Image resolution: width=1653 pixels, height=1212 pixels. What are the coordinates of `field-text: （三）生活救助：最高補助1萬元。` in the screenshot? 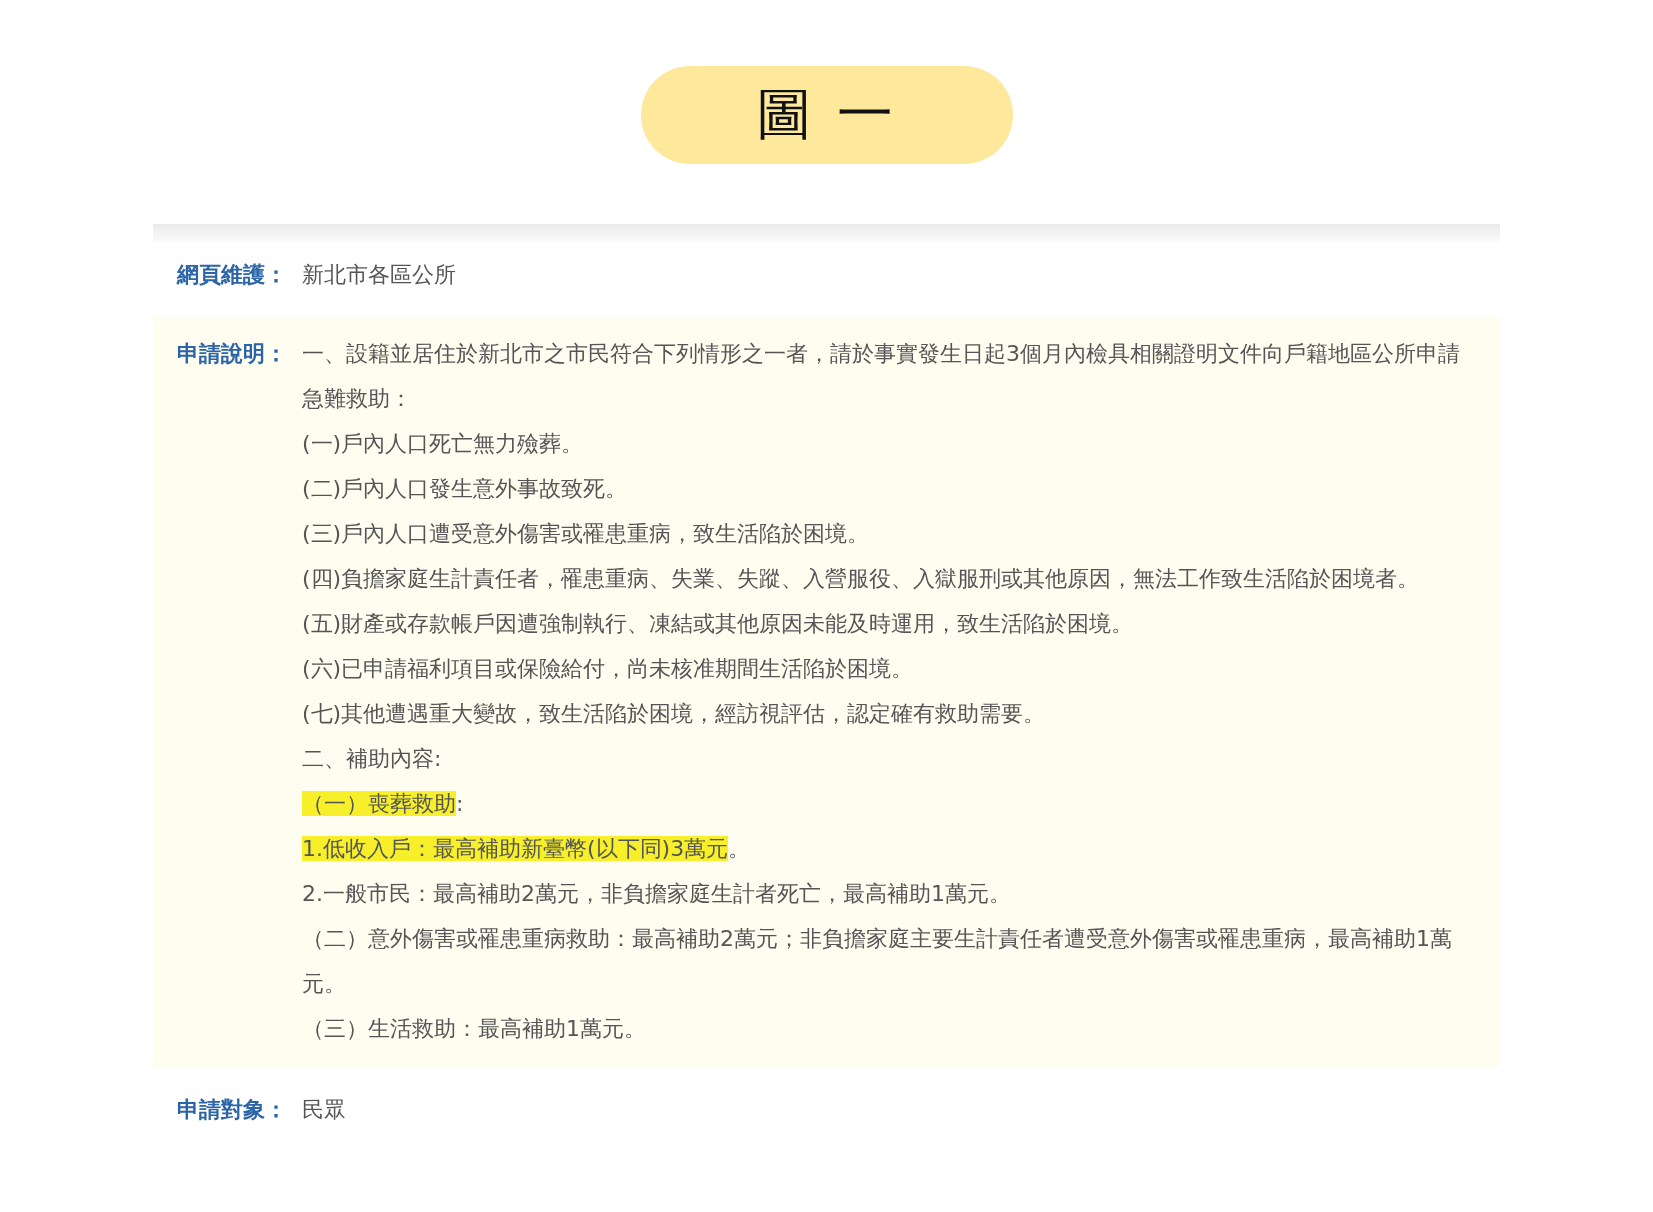 It's located at (474, 1029).